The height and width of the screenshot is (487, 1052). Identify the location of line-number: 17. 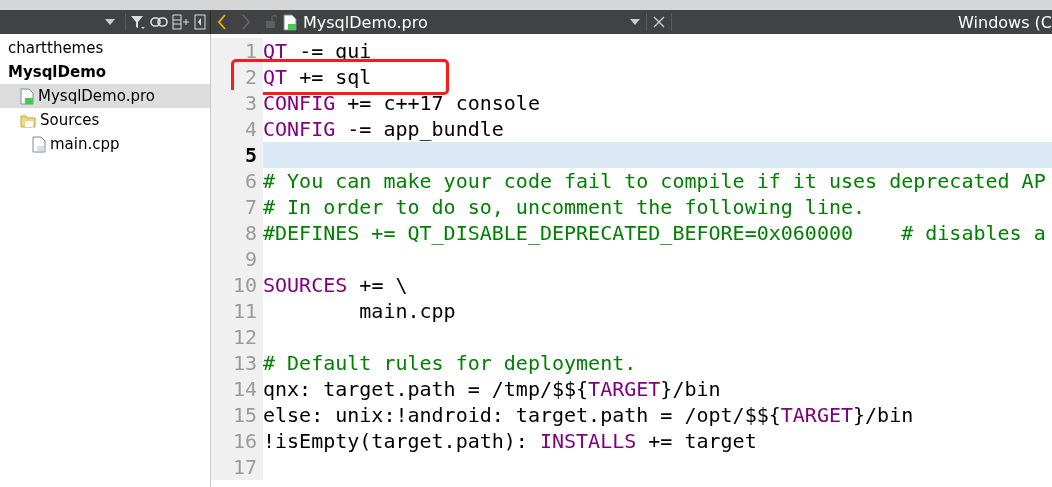
(237, 467).